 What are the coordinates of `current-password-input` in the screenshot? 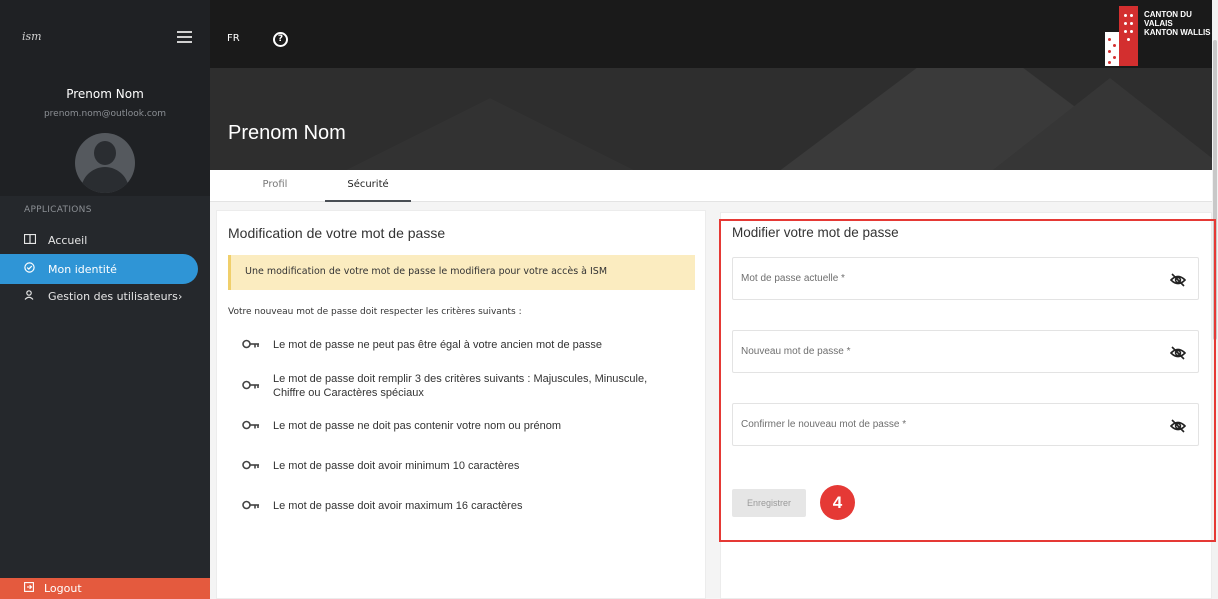 It's located at (951, 278).